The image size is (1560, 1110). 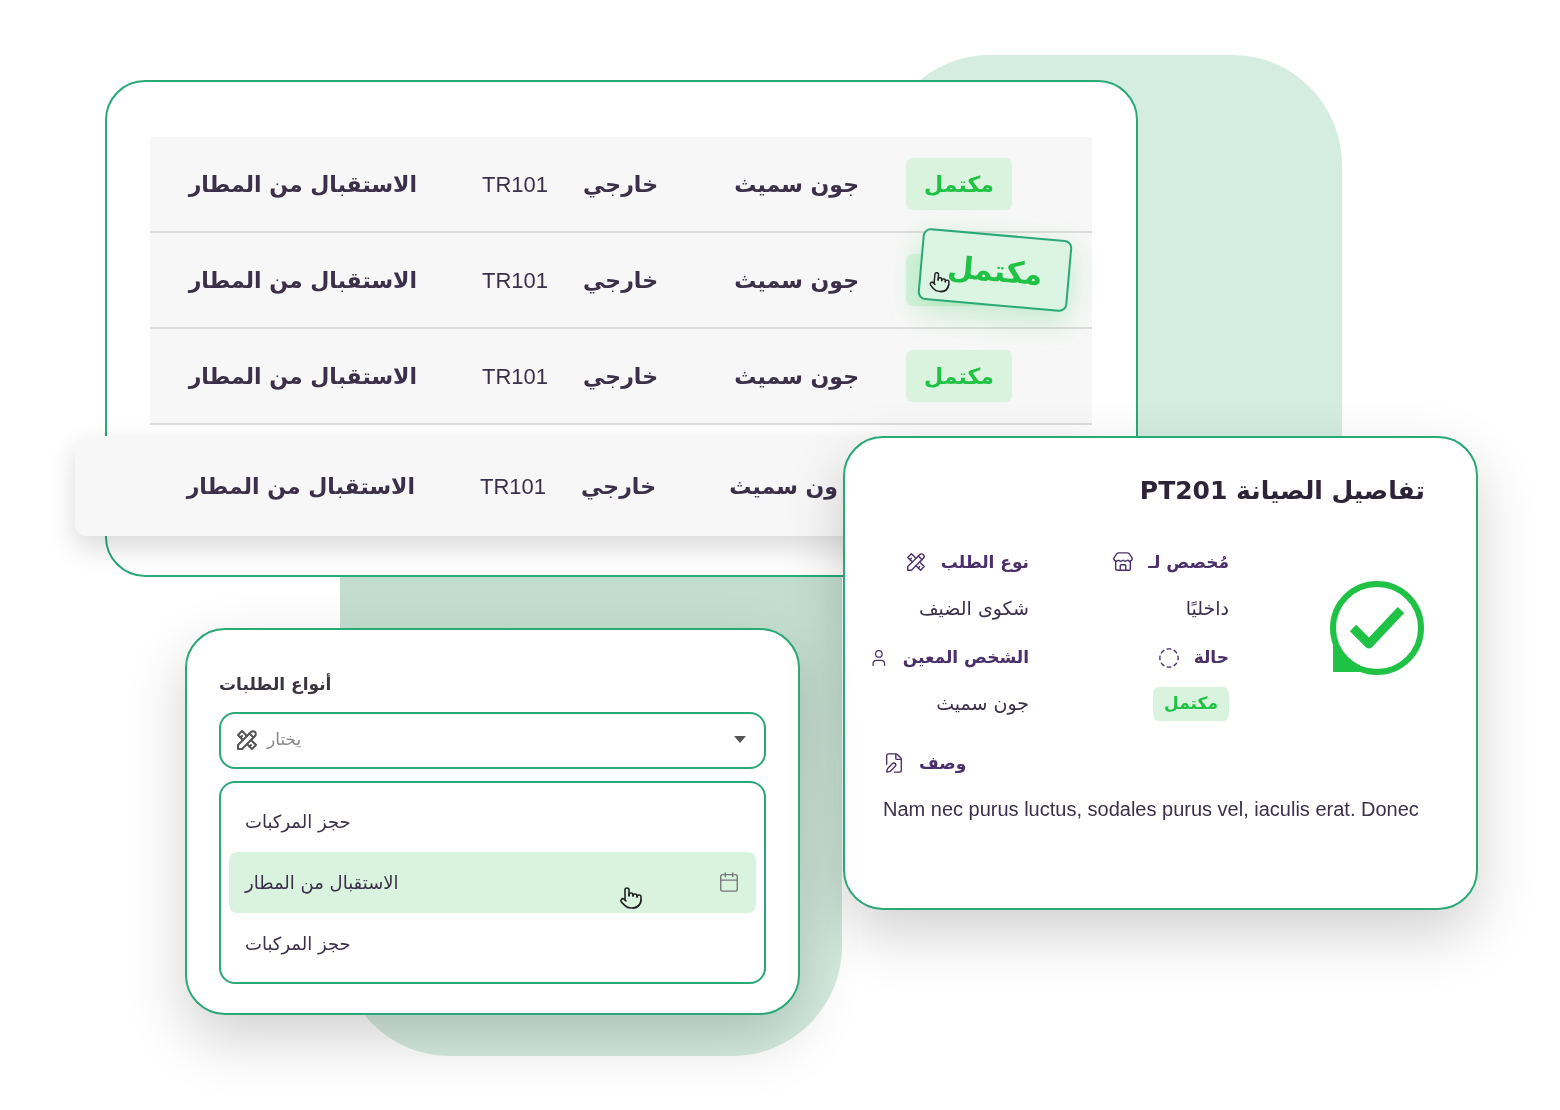 I want to click on store-icon, so click(x=1123, y=562).